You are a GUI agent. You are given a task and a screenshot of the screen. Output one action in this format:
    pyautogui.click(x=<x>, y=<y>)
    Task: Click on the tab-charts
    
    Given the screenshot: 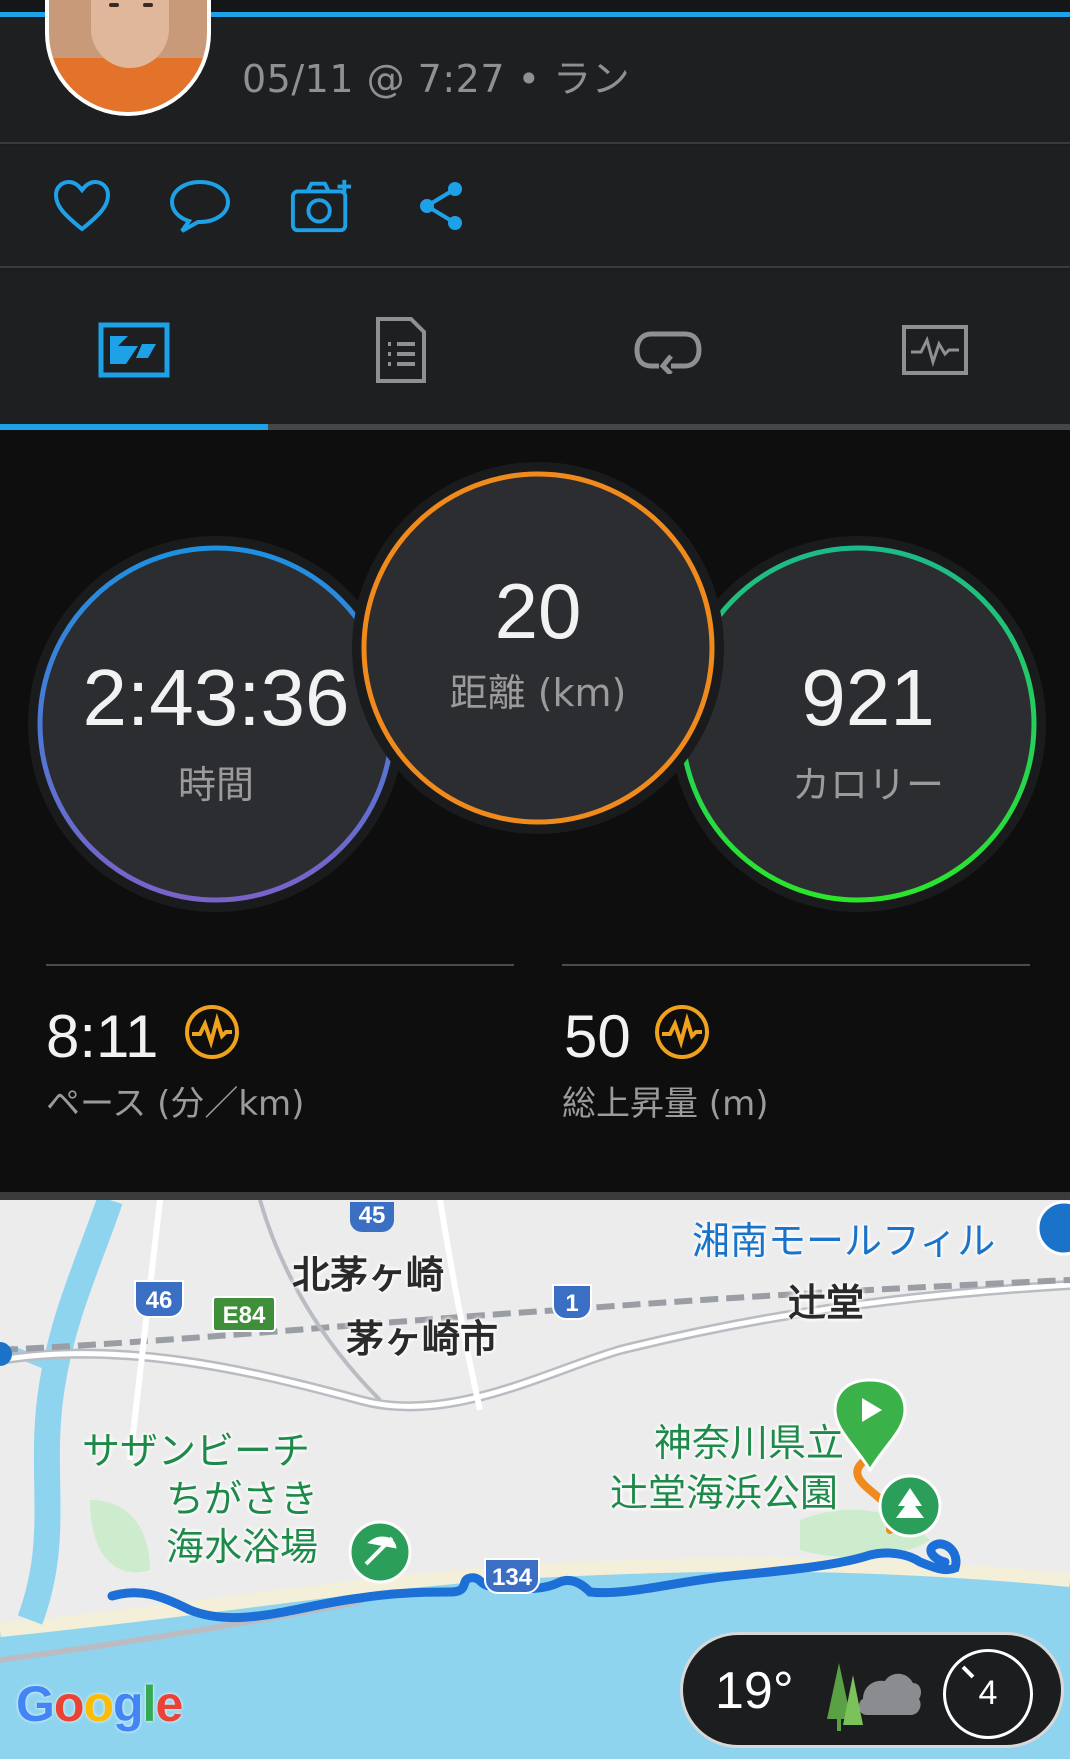 What is the action you would take?
    pyautogui.click(x=934, y=350)
    